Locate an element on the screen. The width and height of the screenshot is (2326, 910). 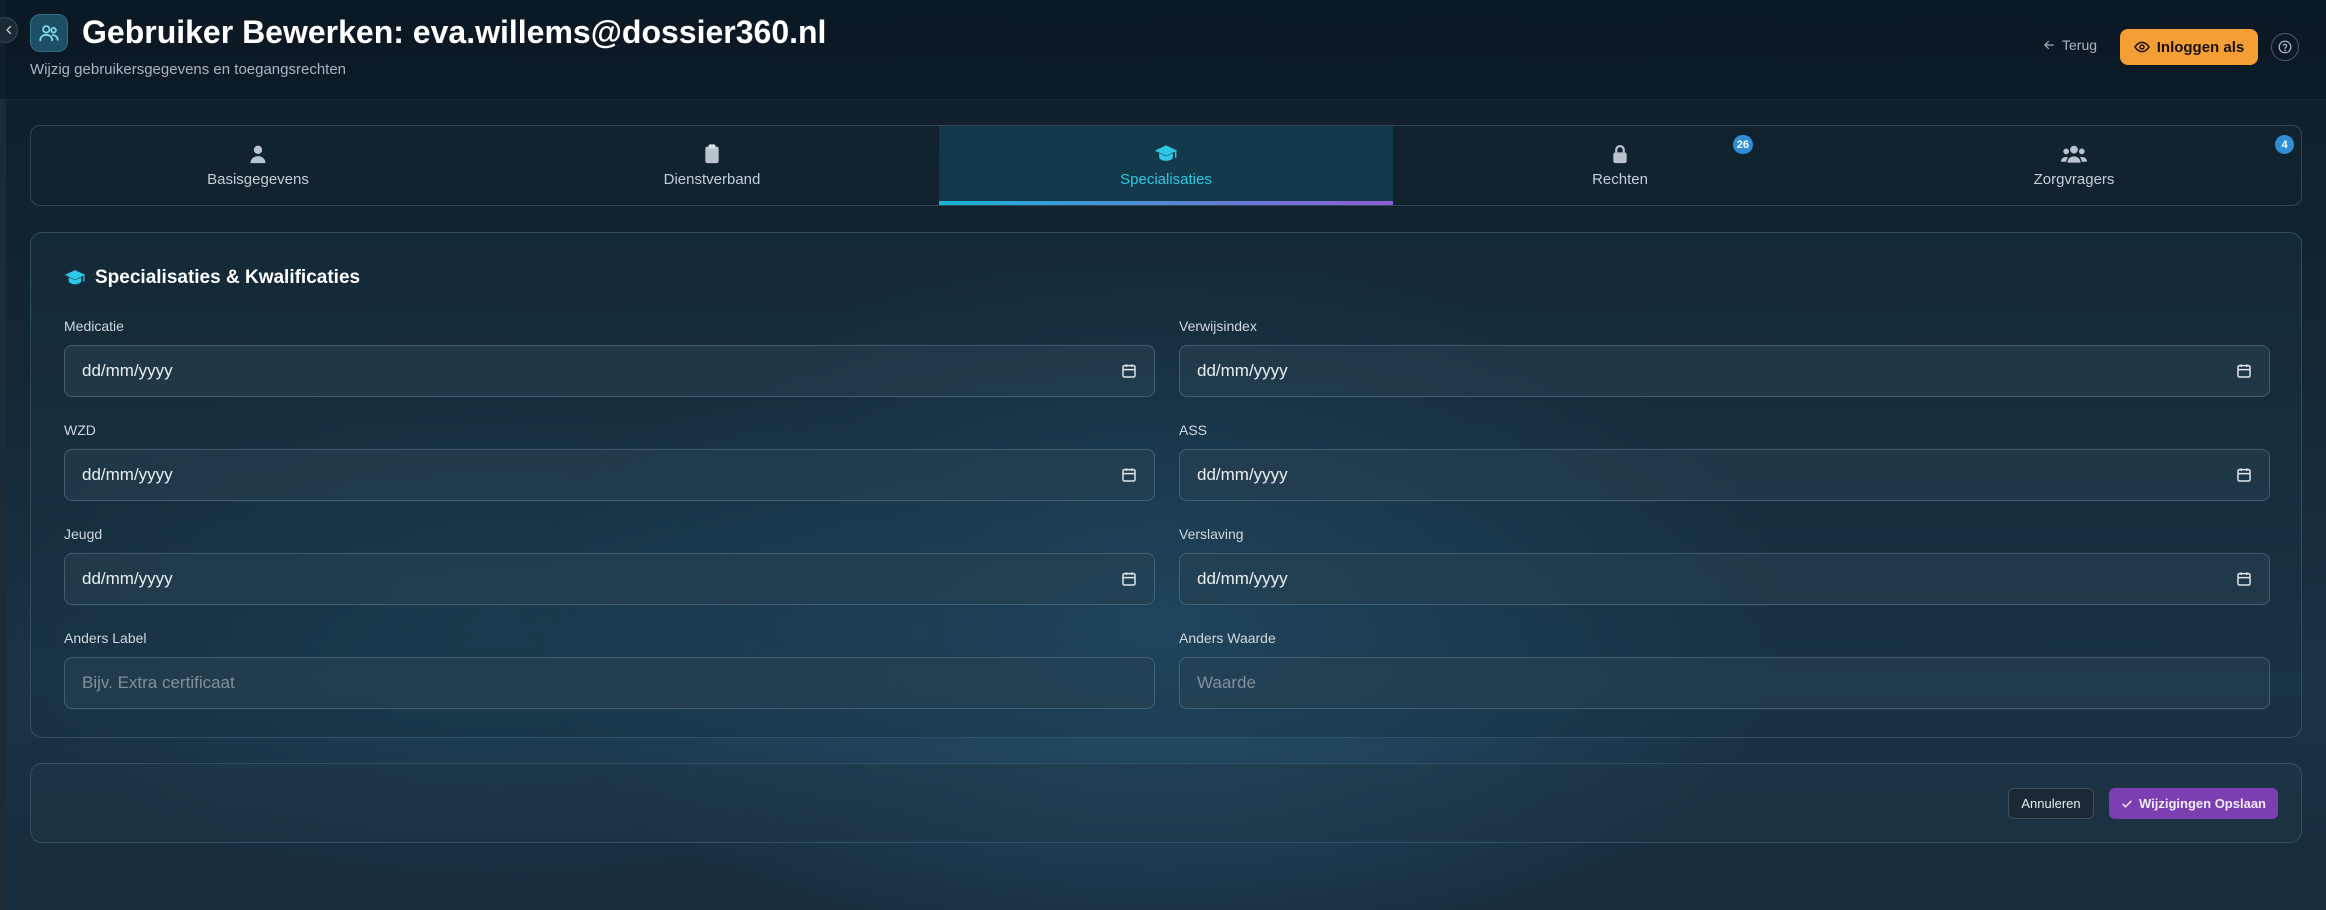
medicatie-field: Medicatie dd/mm/yyyy is located at coordinates (609, 357).